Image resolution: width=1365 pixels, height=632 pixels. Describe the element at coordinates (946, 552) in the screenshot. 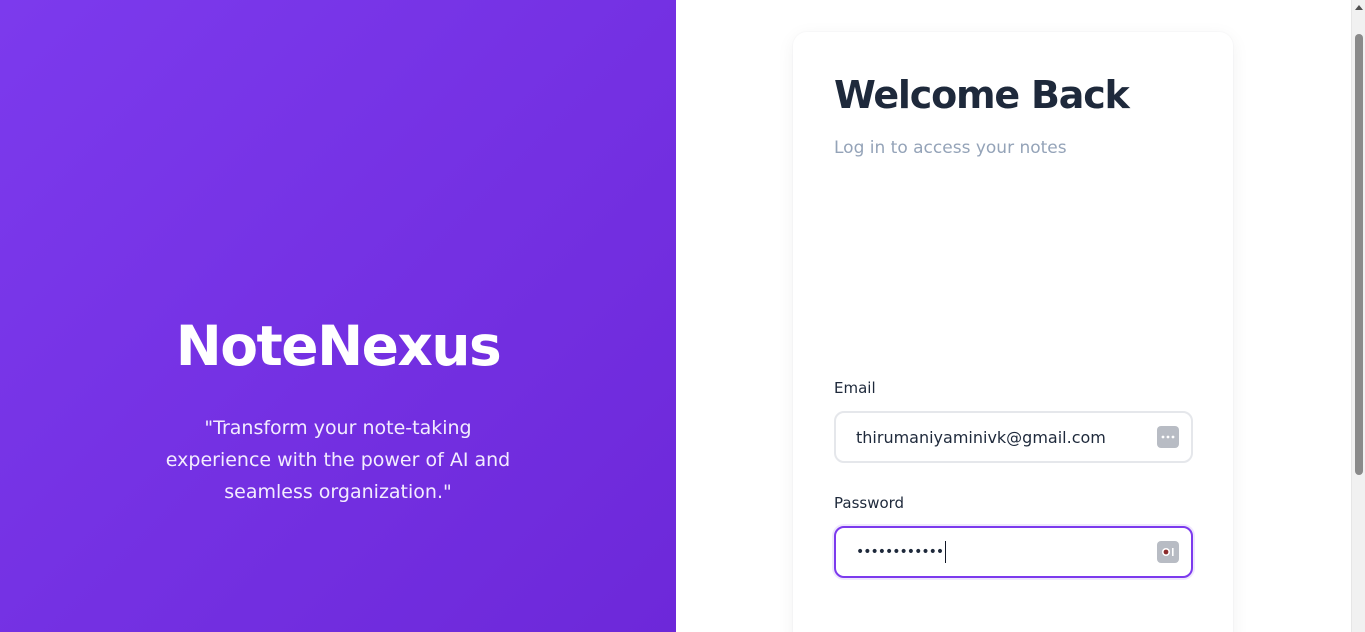

I see `text-caret` at that location.